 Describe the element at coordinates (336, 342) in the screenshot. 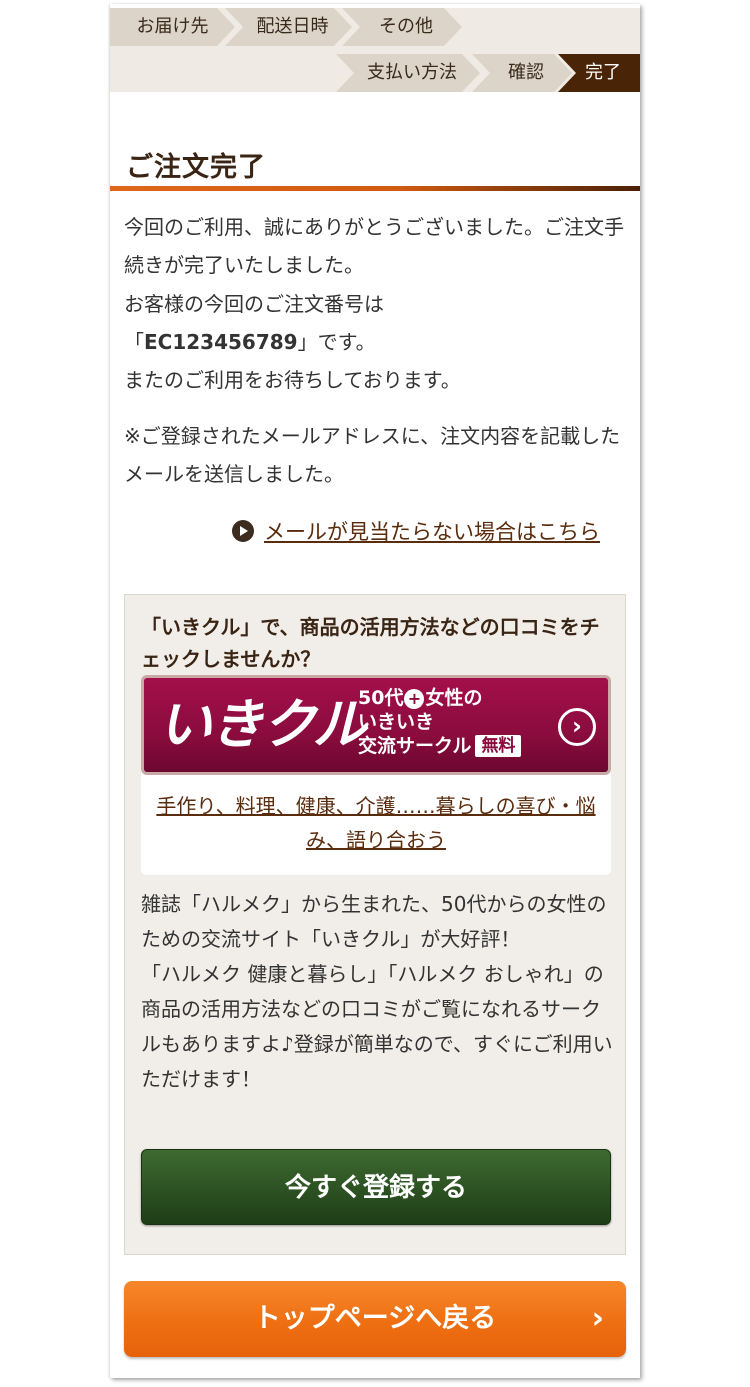

I see `order-close-text: 」です。` at that location.